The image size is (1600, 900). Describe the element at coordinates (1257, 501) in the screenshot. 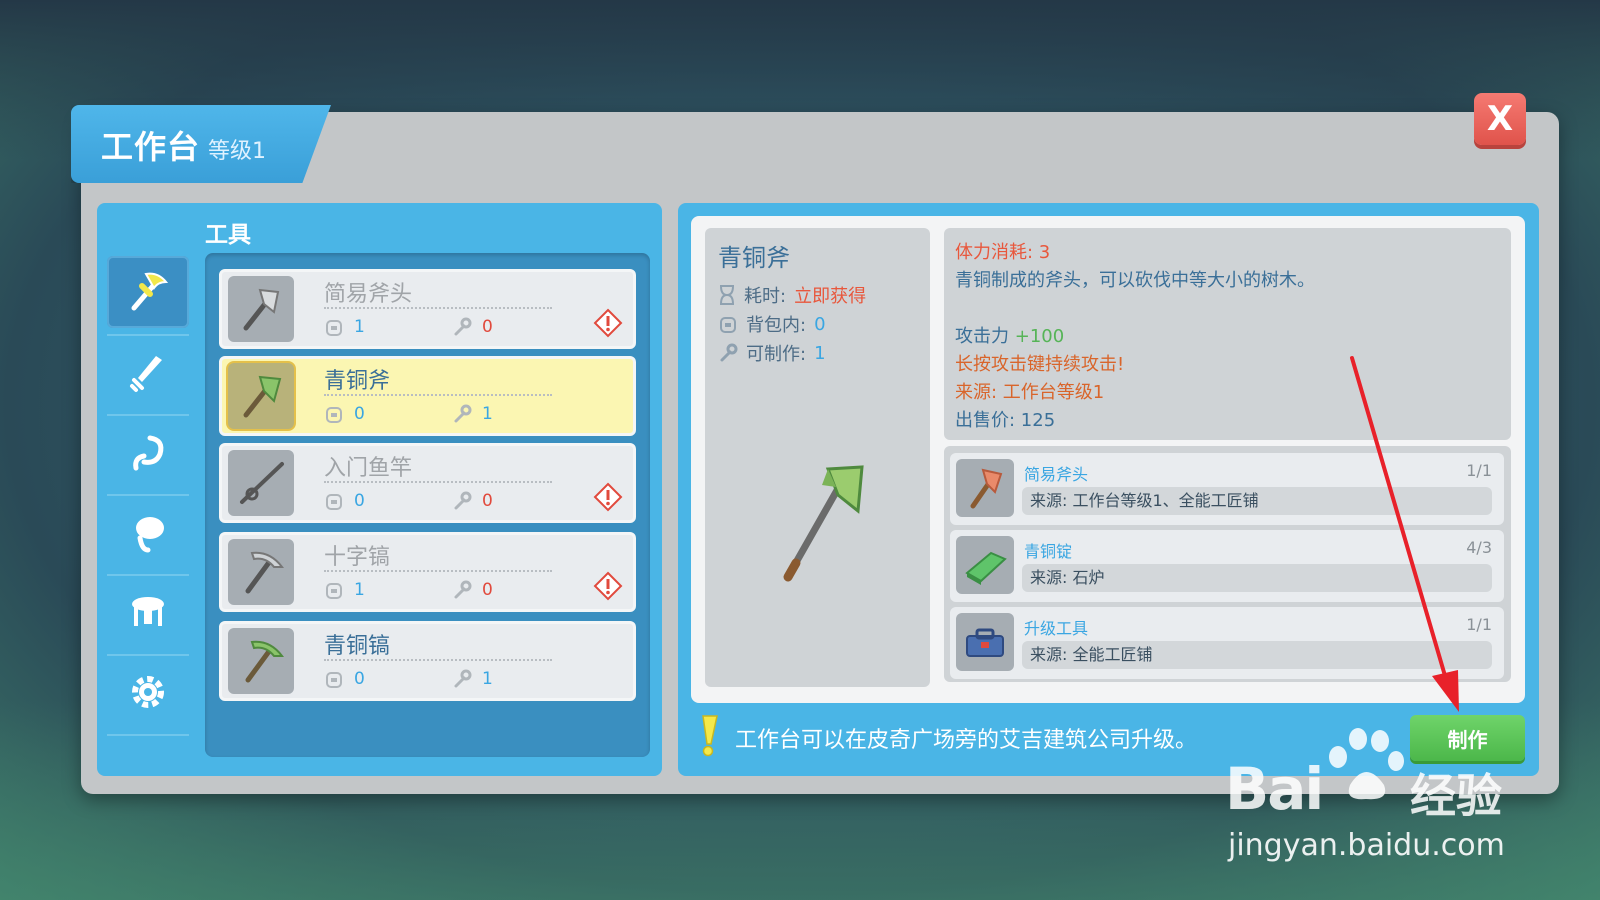

I see `material-source: 来源: 工作台等级1、全能工匠铺` at that location.